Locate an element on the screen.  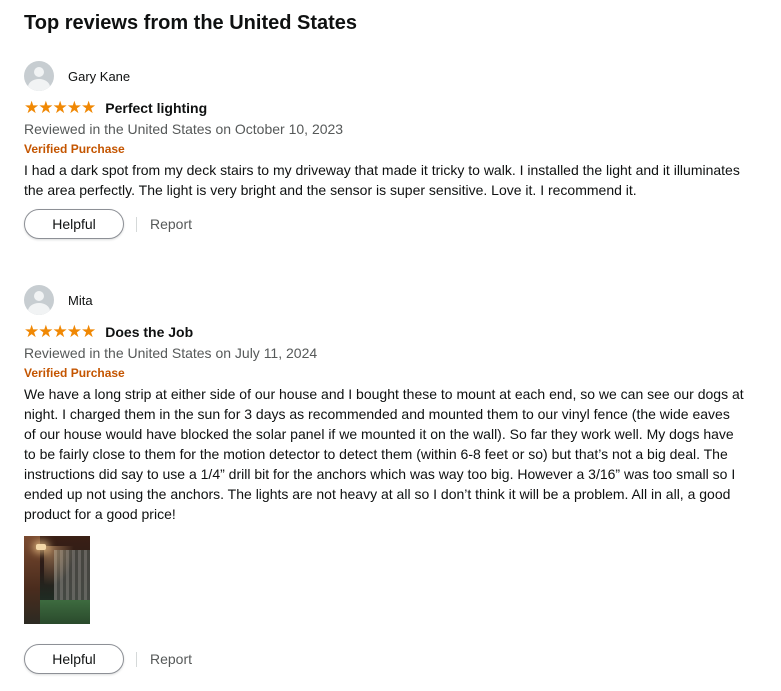
section-heading: Top reviews from the United States is located at coordinates (191, 23).